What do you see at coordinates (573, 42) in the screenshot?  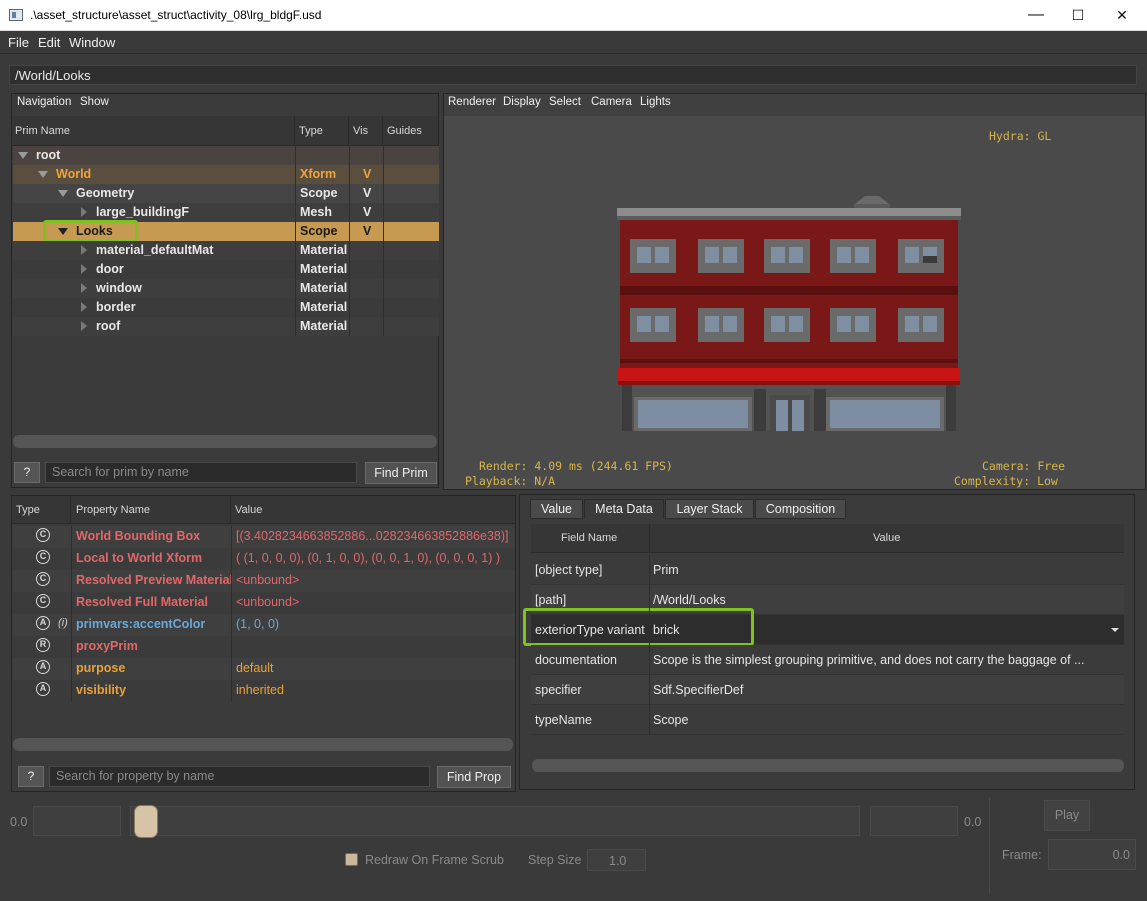 I see `menu-bar: File Edit Window` at bounding box center [573, 42].